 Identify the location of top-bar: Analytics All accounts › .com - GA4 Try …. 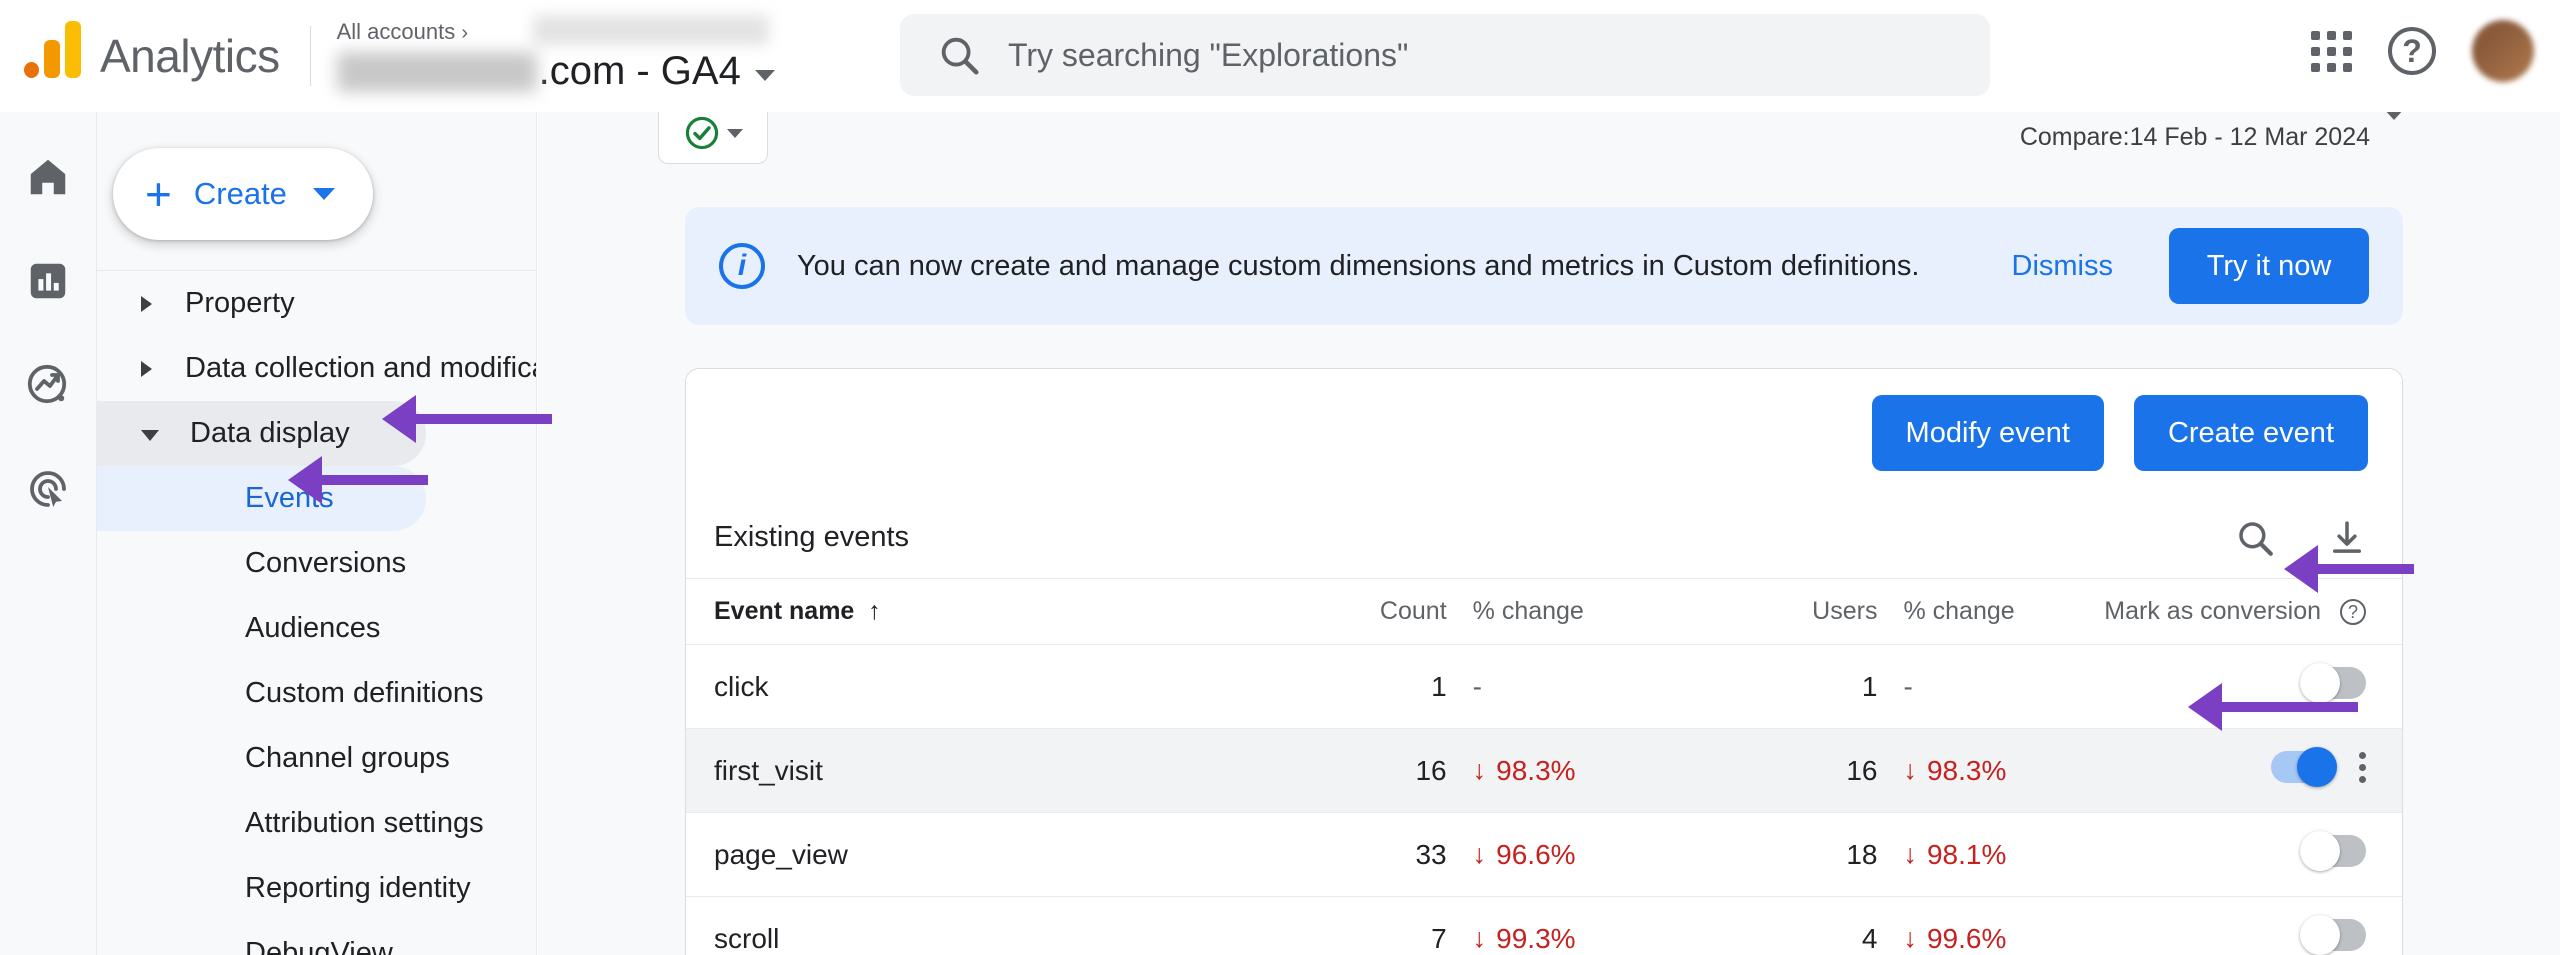
(1280, 56).